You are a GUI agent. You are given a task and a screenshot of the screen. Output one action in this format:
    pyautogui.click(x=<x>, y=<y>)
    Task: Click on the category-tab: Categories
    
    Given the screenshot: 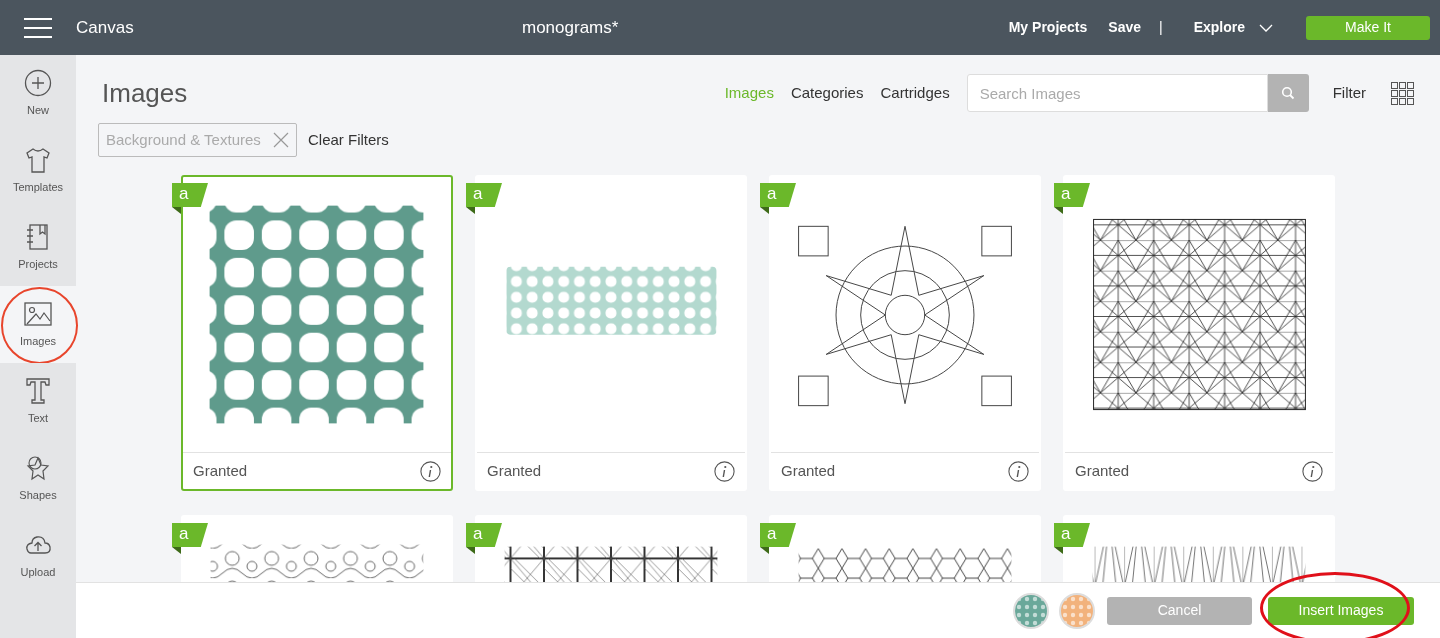 What is the action you would take?
    pyautogui.click(x=827, y=93)
    